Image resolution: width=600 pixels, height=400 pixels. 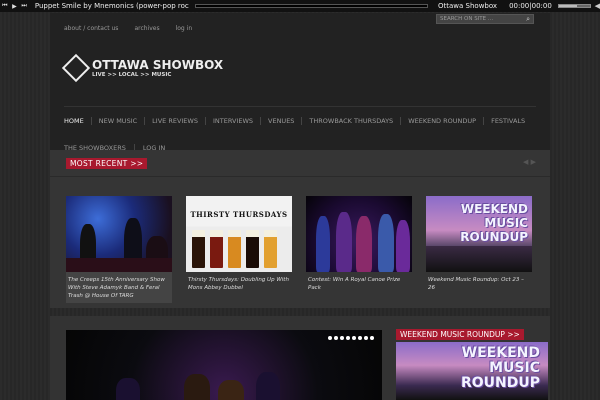 I want to click on section-divider, so click(x=300, y=176).